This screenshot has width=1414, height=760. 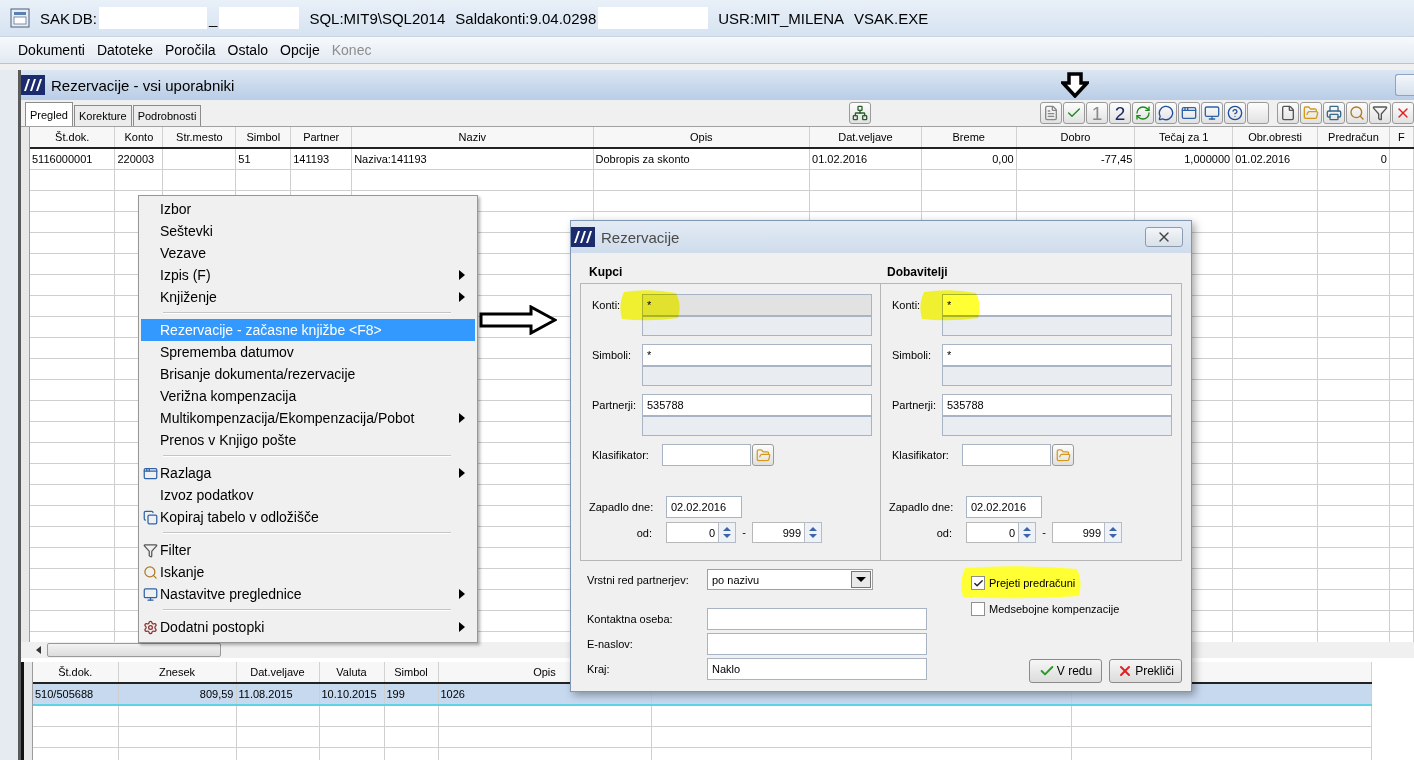 What do you see at coordinates (526, 18) in the screenshot?
I see `title-text: Saldakonti:9.04.0298` at bounding box center [526, 18].